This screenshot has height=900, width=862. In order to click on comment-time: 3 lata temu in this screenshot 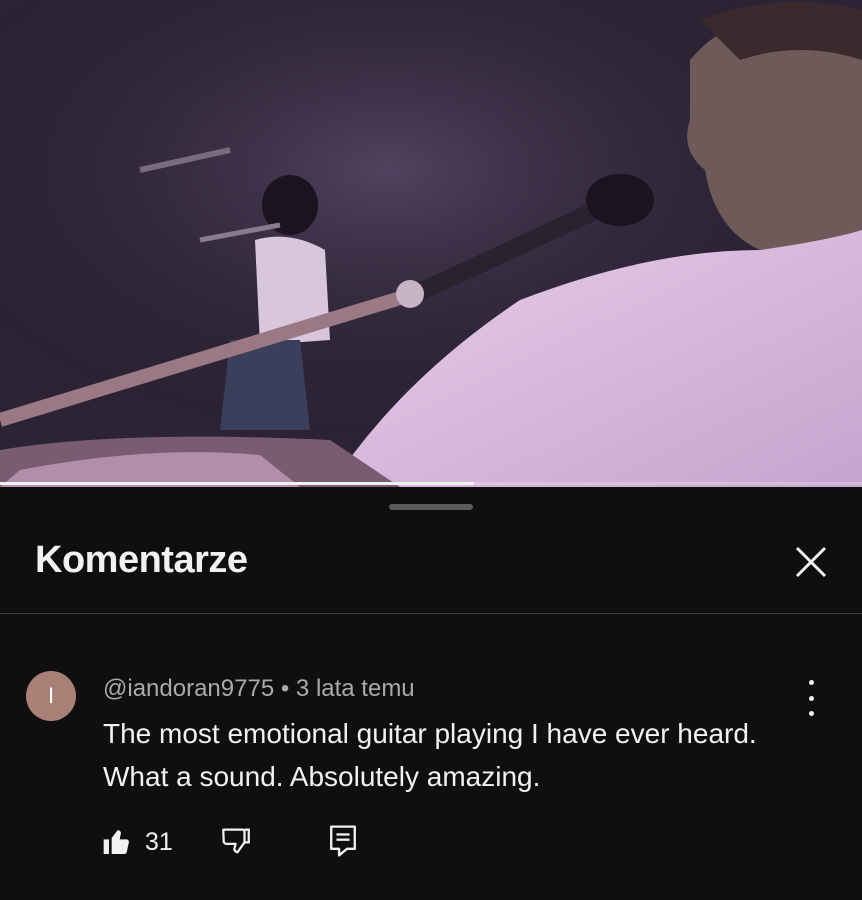, I will do `click(355, 688)`.